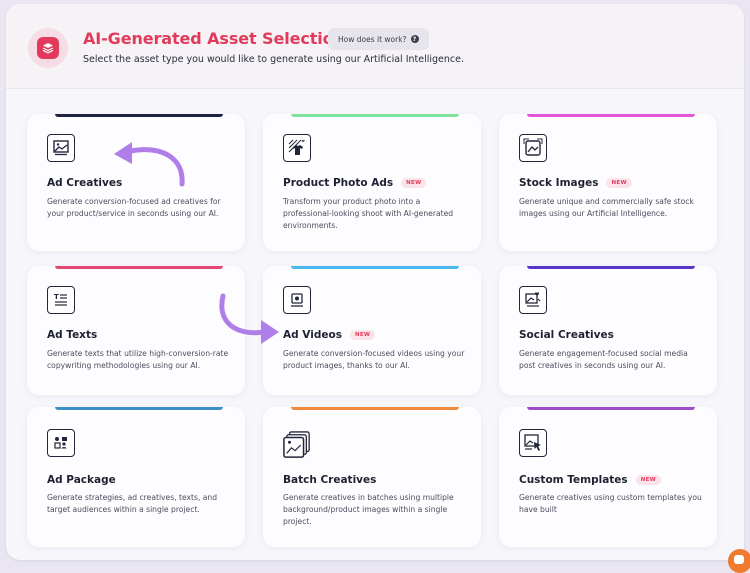 Image resolution: width=750 pixels, height=573 pixels. I want to click on card-title-text: Batch Creatives, so click(330, 480).